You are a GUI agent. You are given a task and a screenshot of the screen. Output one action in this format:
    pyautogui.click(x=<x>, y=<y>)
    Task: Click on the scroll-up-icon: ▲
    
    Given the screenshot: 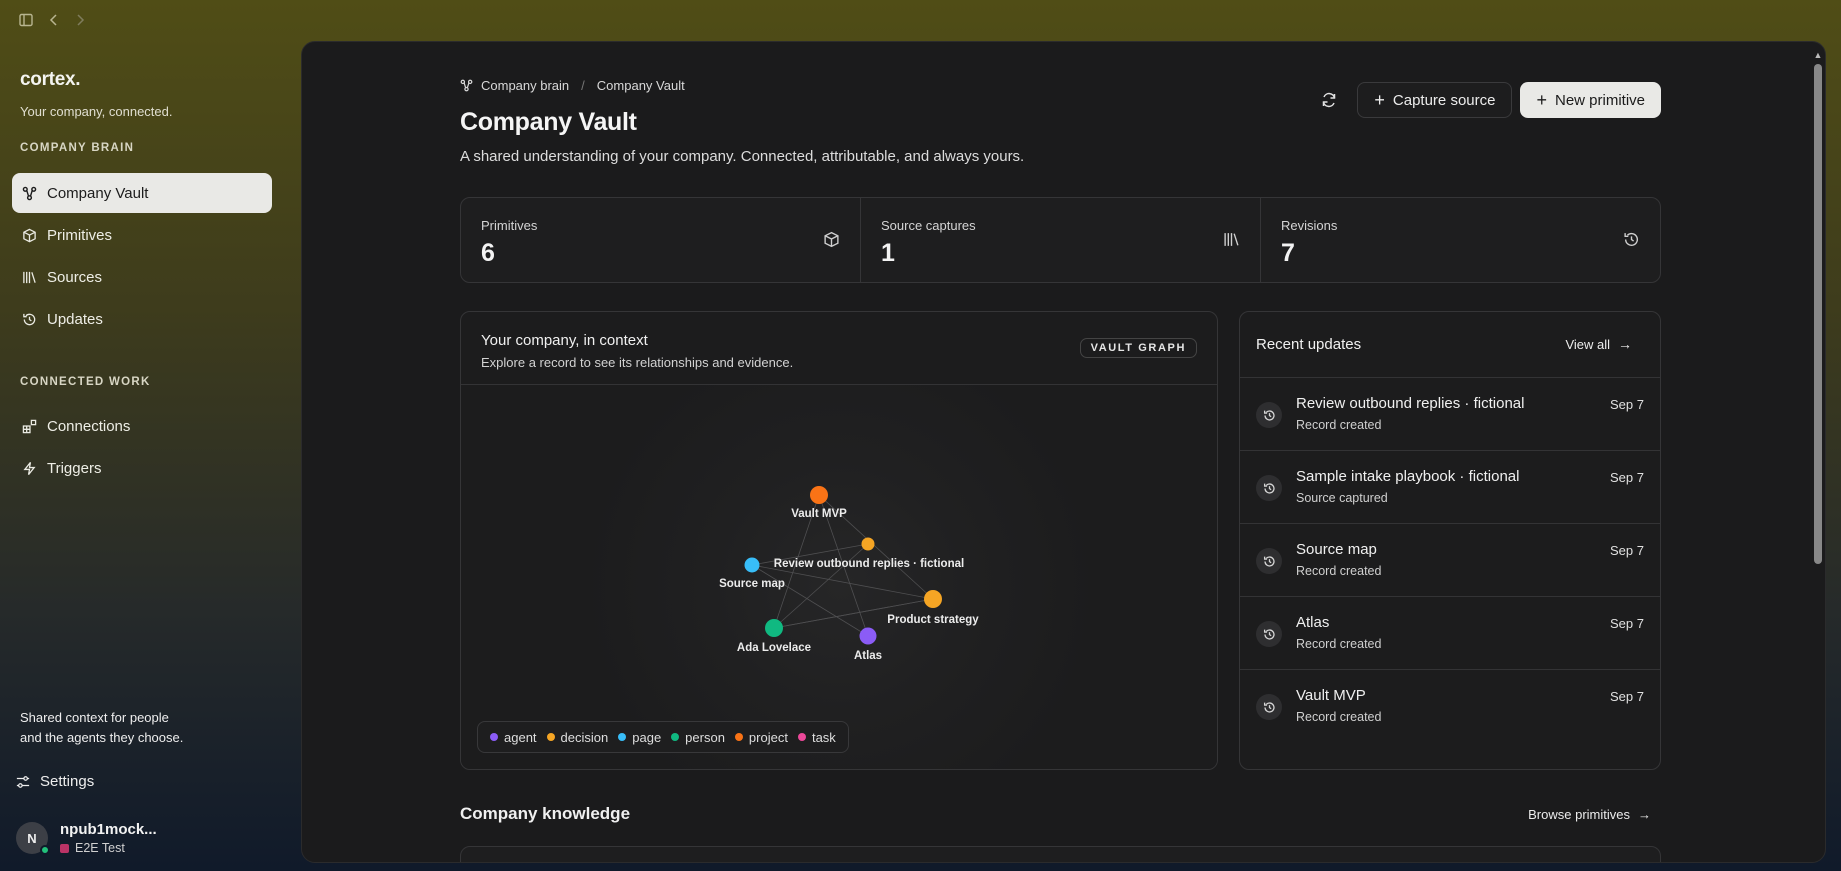 What is the action you would take?
    pyautogui.click(x=1818, y=55)
    